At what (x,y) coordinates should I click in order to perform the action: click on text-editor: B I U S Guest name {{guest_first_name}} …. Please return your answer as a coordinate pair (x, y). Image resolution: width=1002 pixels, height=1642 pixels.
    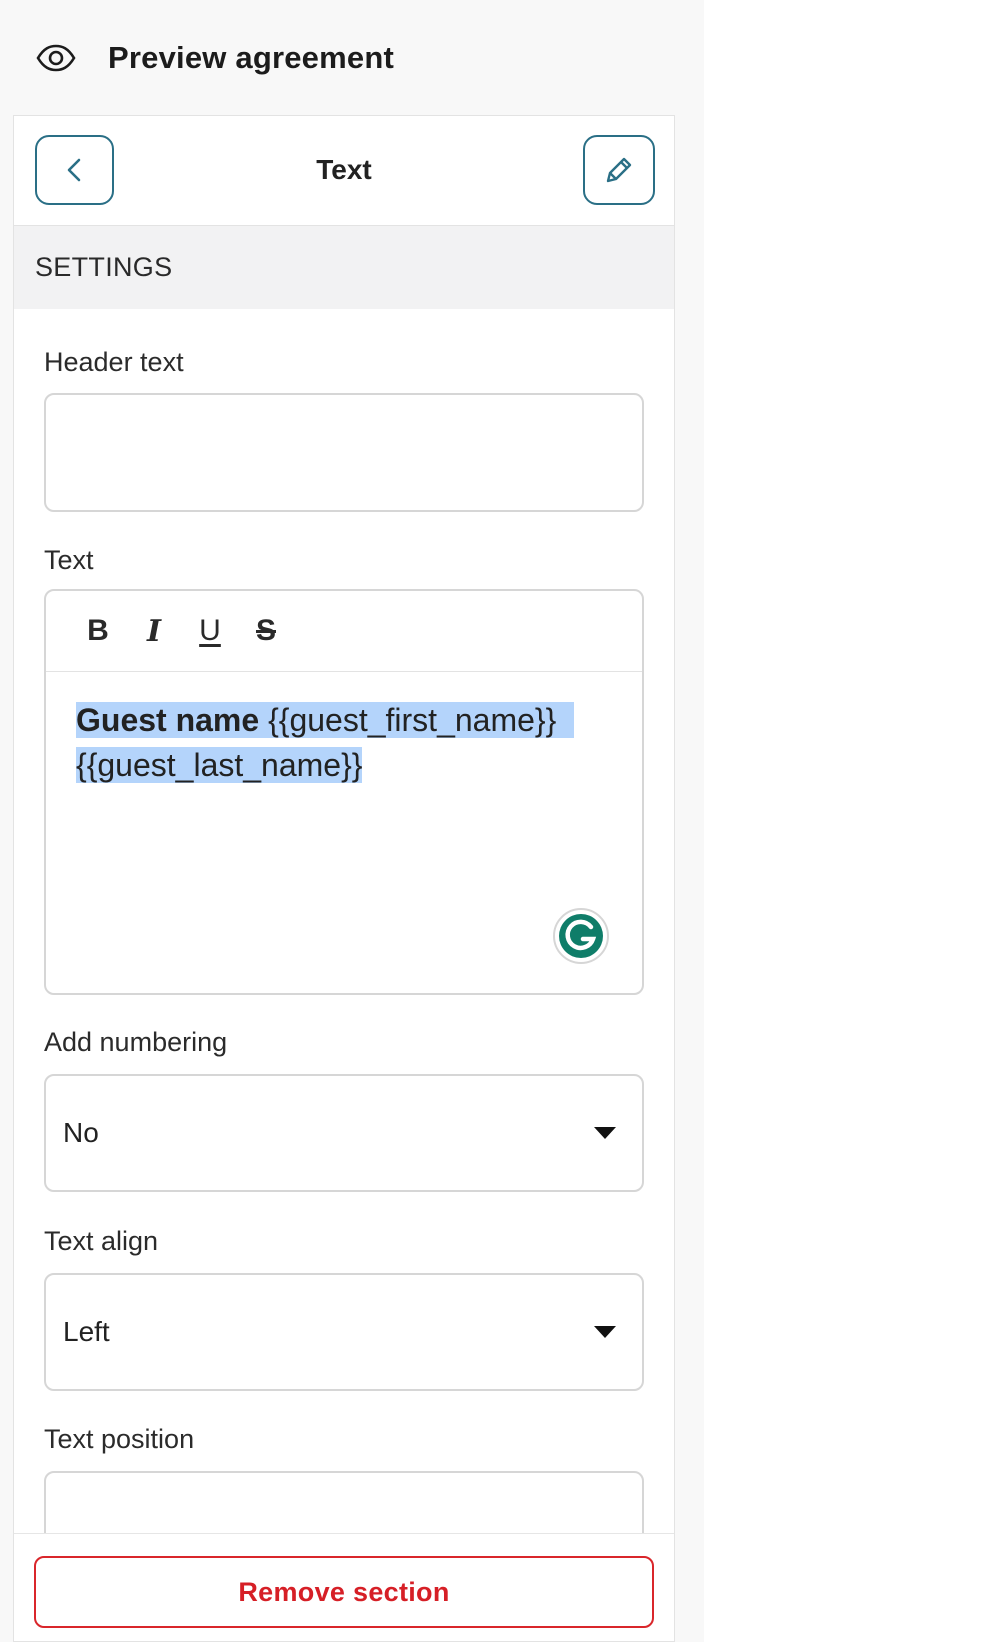
    Looking at the image, I should click on (344, 792).